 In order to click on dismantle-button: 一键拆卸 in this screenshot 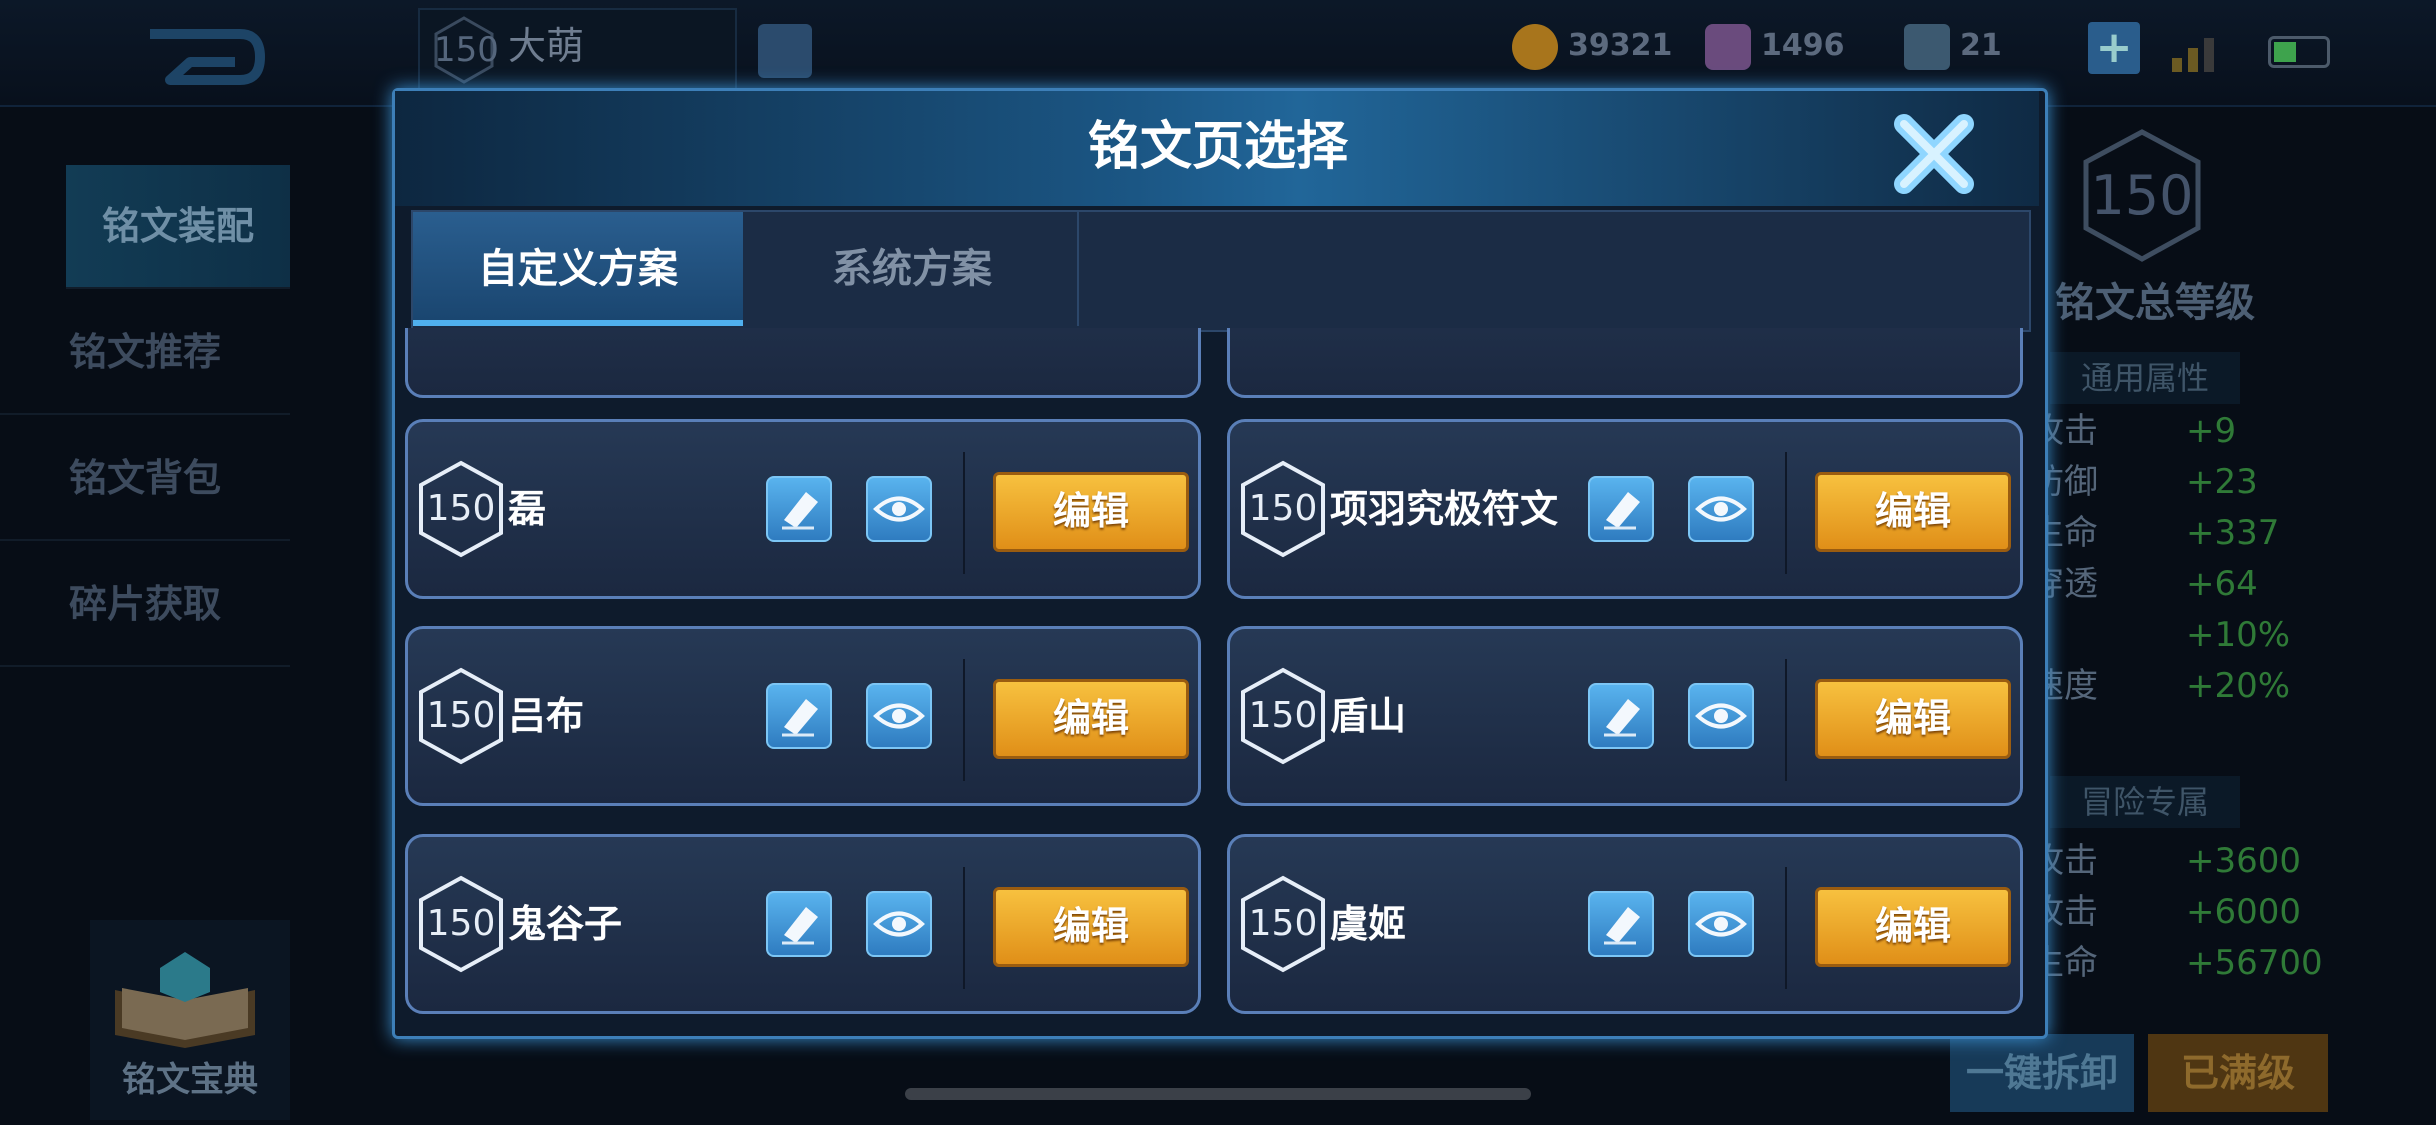, I will do `click(2042, 1073)`.